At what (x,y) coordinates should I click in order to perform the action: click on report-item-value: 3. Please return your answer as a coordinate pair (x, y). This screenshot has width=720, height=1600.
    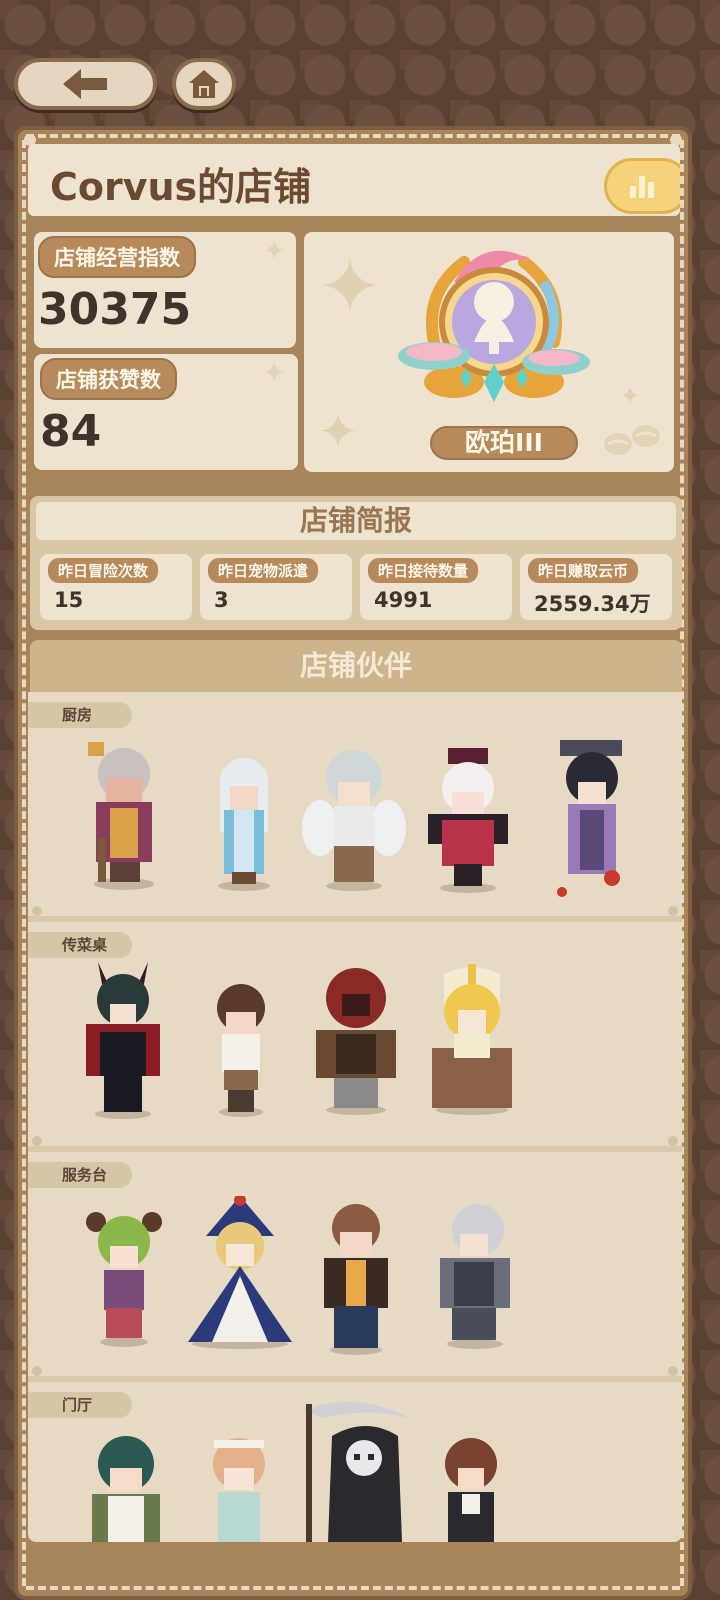
    Looking at the image, I should click on (221, 600).